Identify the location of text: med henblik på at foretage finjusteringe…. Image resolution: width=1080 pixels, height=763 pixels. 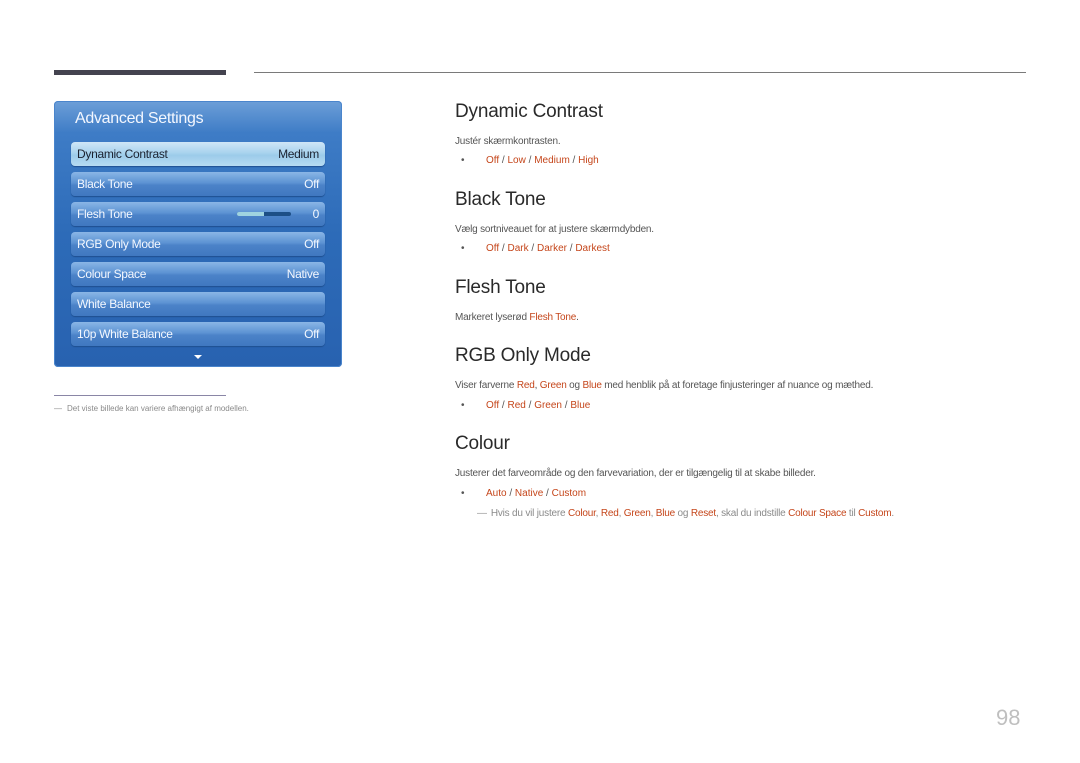
(737, 385).